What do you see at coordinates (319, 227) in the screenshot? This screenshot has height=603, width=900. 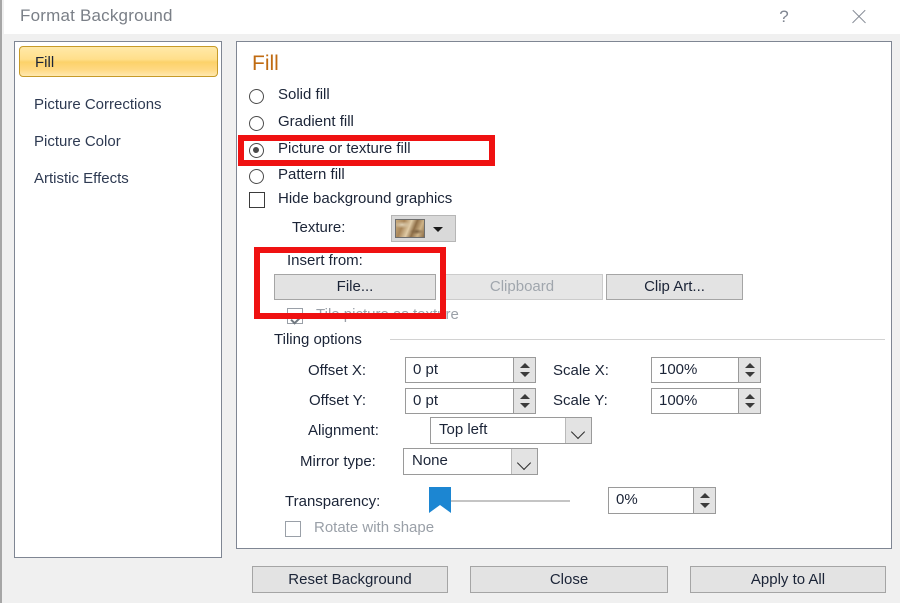 I see `texture-label: Texture:` at bounding box center [319, 227].